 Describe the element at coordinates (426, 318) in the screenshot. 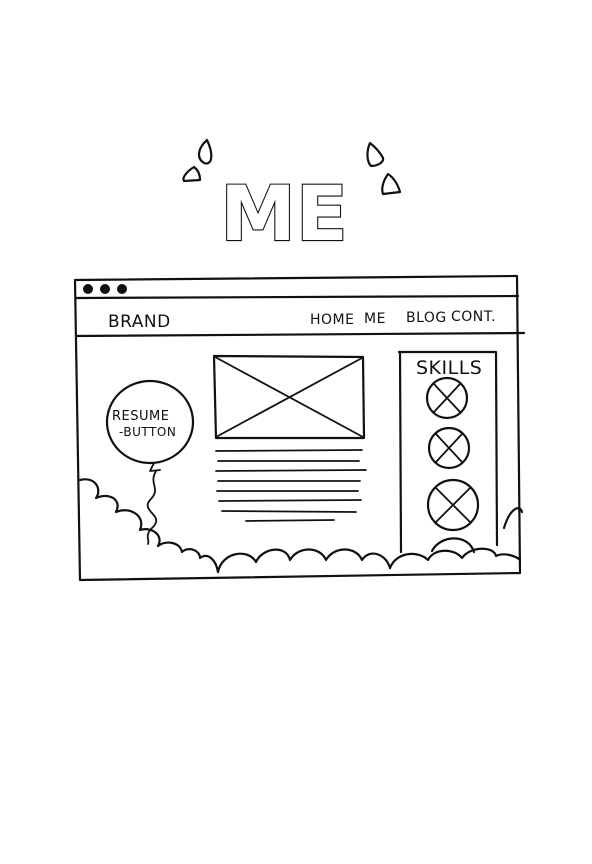

I see `nav-link-blog: BLOG` at that location.